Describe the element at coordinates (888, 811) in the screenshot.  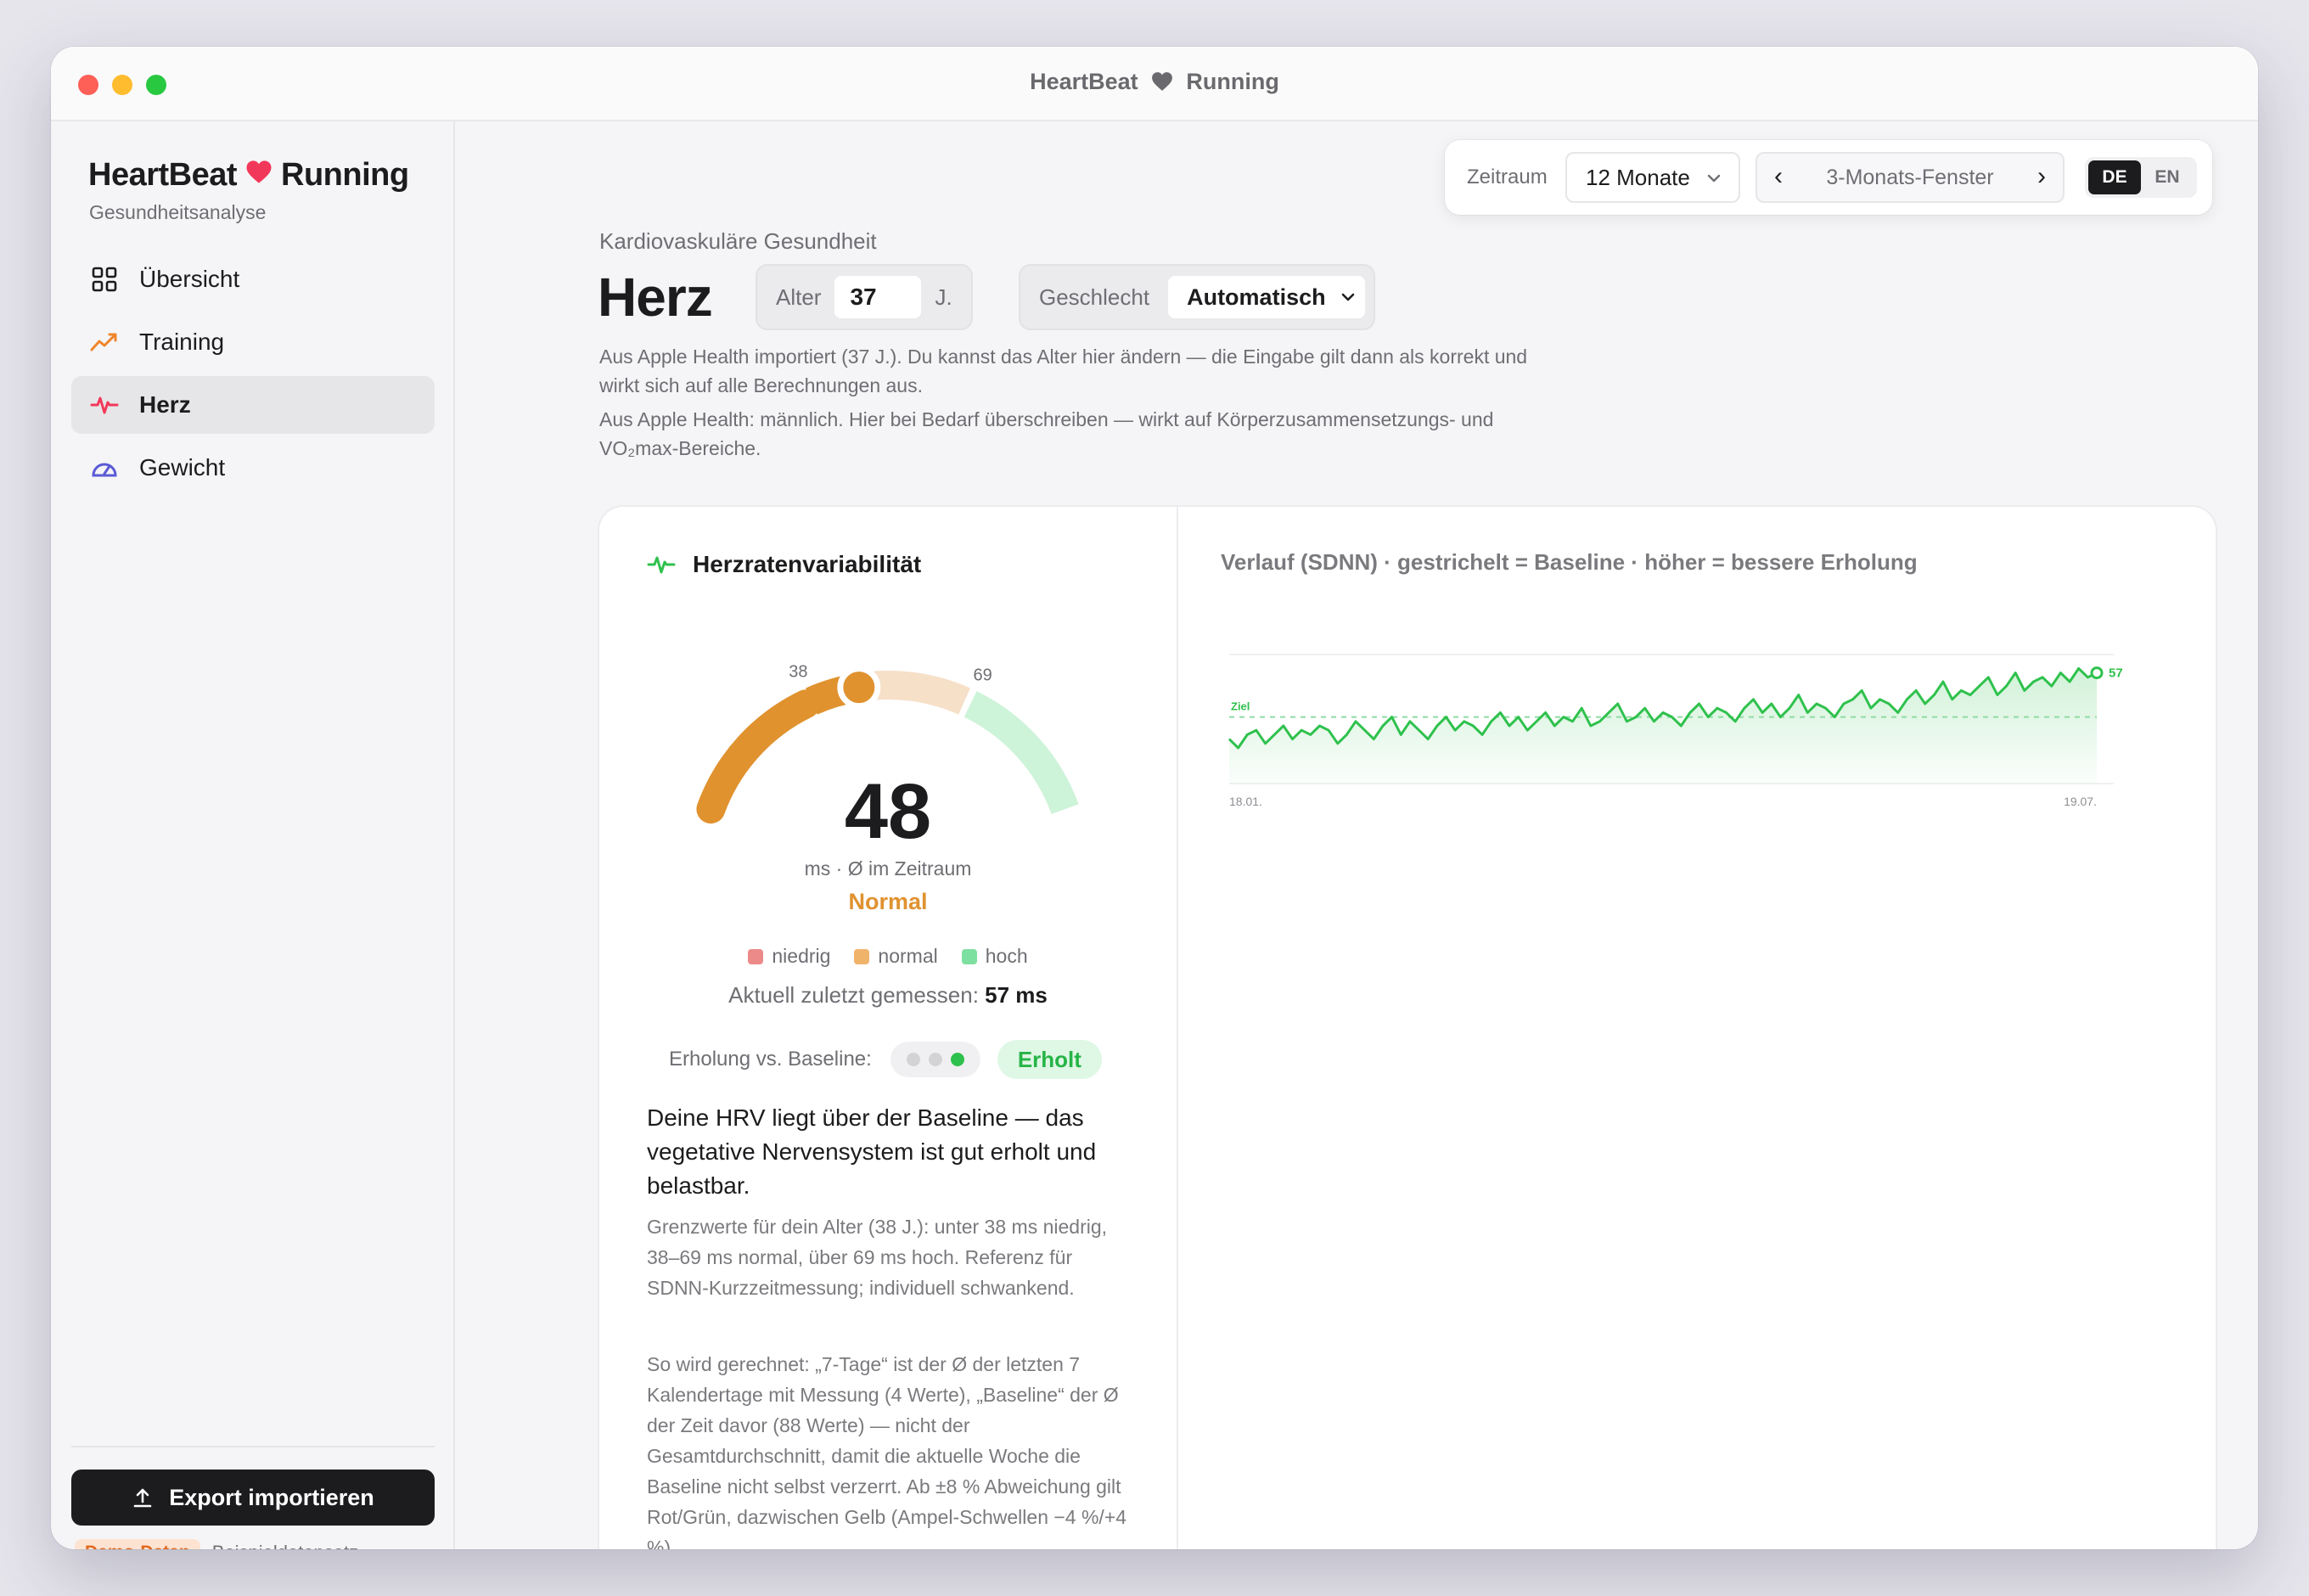
I see `hrv-value: 48` at that location.